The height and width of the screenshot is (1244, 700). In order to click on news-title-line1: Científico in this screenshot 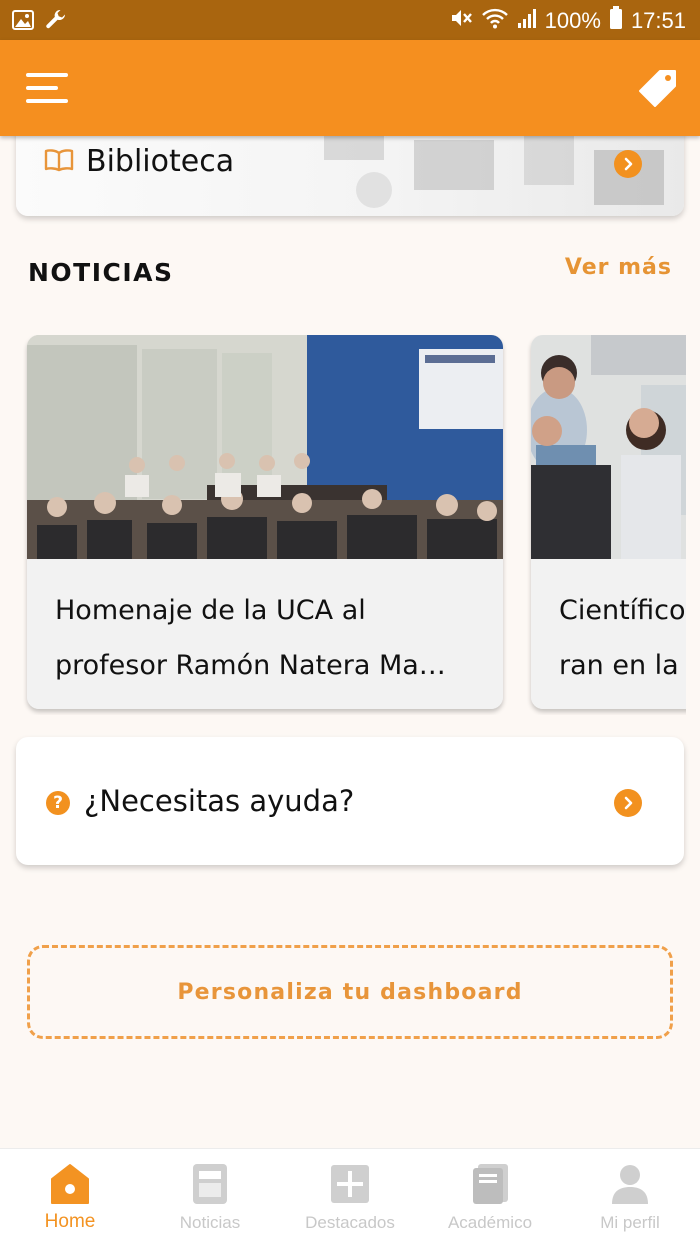, I will do `click(622, 610)`.